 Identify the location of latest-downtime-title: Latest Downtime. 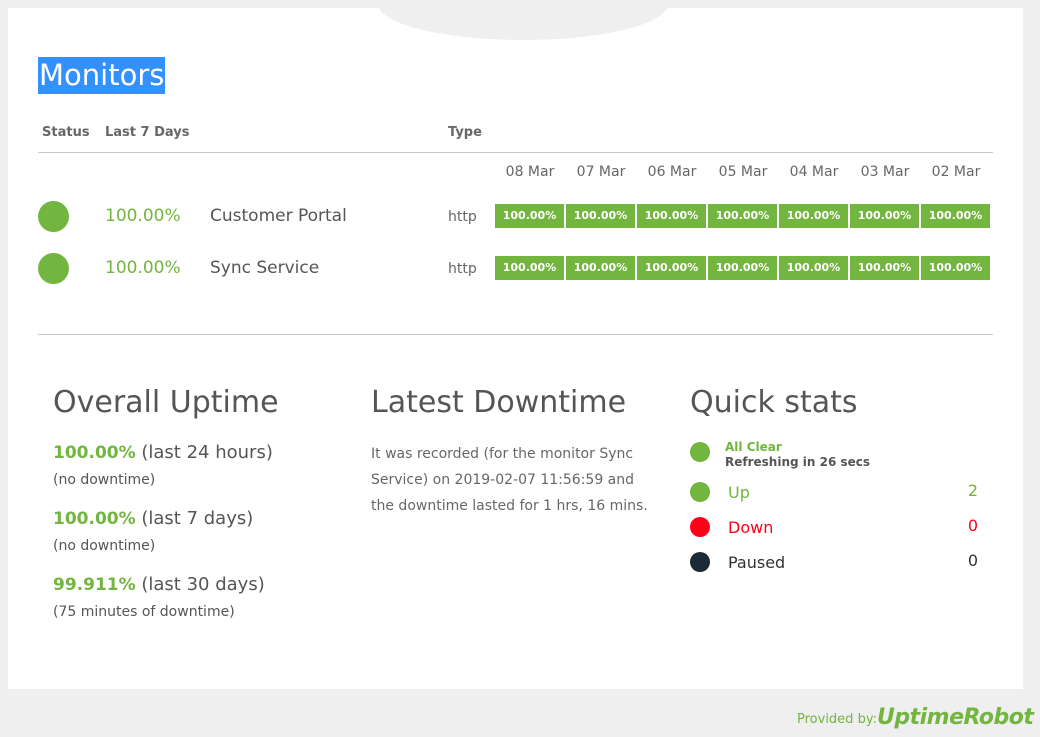
(499, 402).